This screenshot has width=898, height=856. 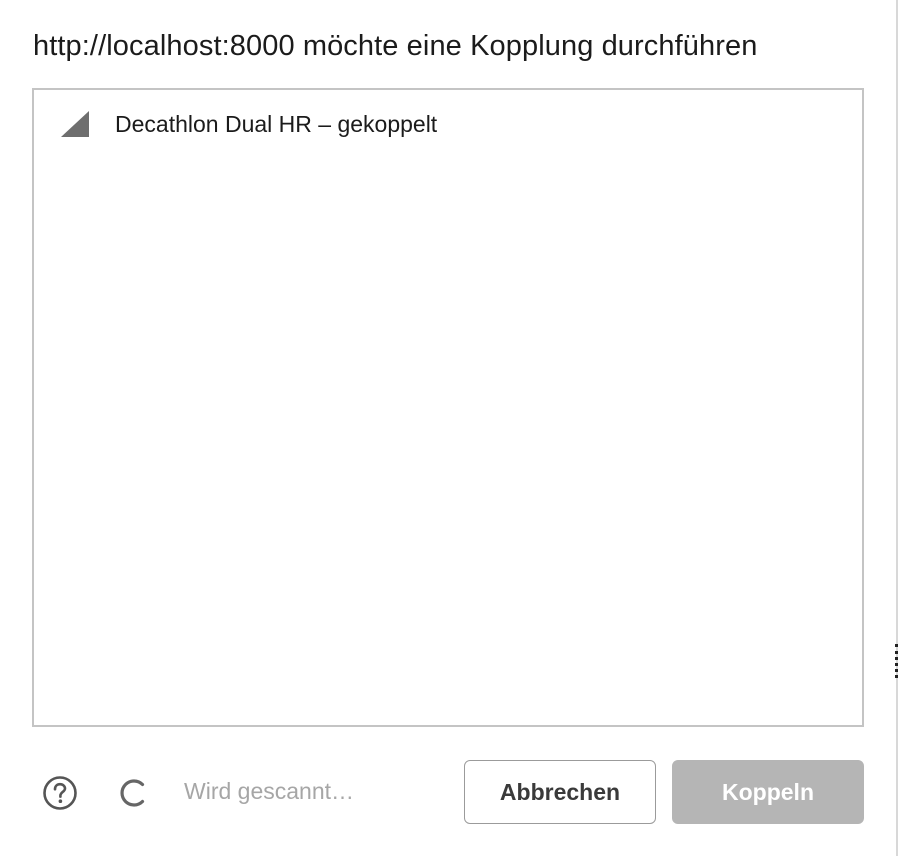 What do you see at coordinates (448, 124) in the screenshot?
I see `device-list-item: Decathlon Dual HR – gekoppelt` at bounding box center [448, 124].